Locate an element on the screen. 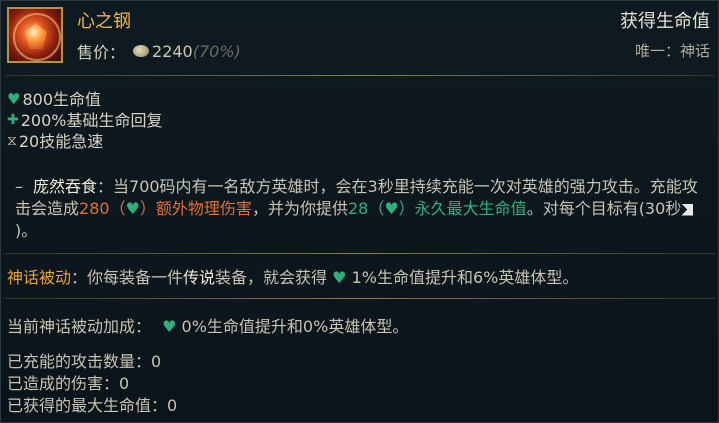 The width and height of the screenshot is (719, 423). stat-text: 800生命值 is located at coordinates (61, 99).